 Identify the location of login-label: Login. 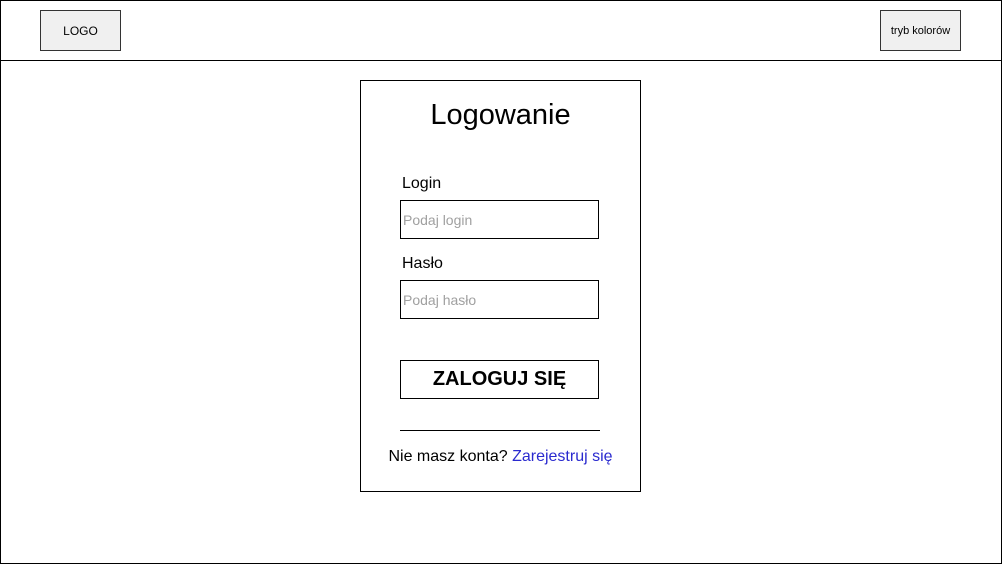
(422, 183).